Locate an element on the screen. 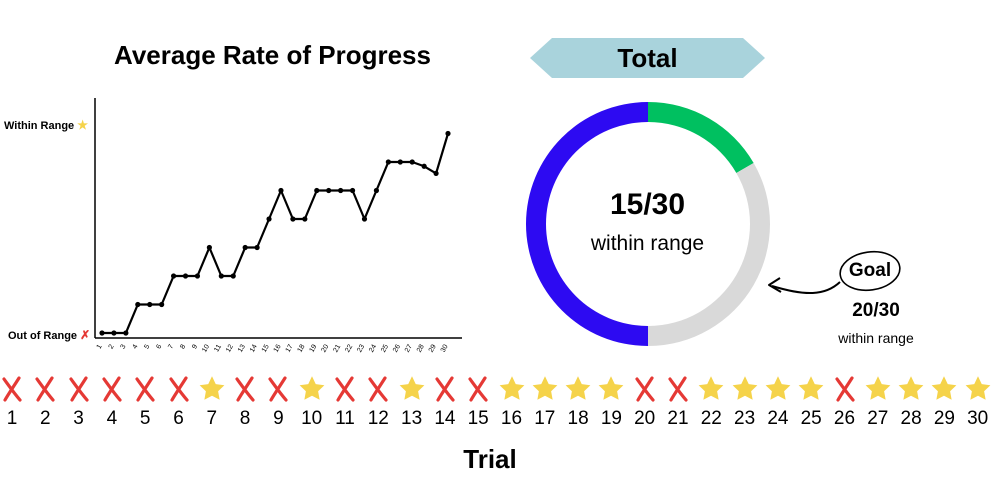  trial-item: 21 is located at coordinates (678, 401).